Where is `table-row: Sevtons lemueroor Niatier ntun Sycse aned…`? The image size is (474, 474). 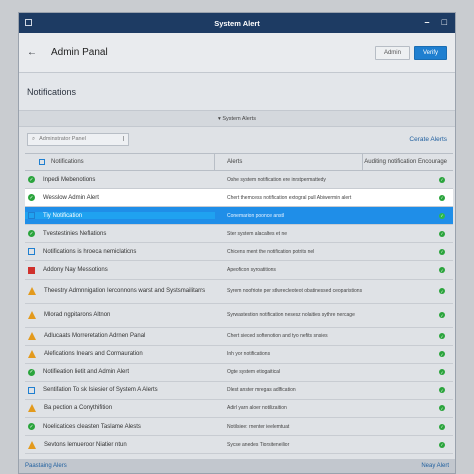
table-row: Sevtons lemueroor Niatier ntun Sycse aned… is located at coordinates (239, 445).